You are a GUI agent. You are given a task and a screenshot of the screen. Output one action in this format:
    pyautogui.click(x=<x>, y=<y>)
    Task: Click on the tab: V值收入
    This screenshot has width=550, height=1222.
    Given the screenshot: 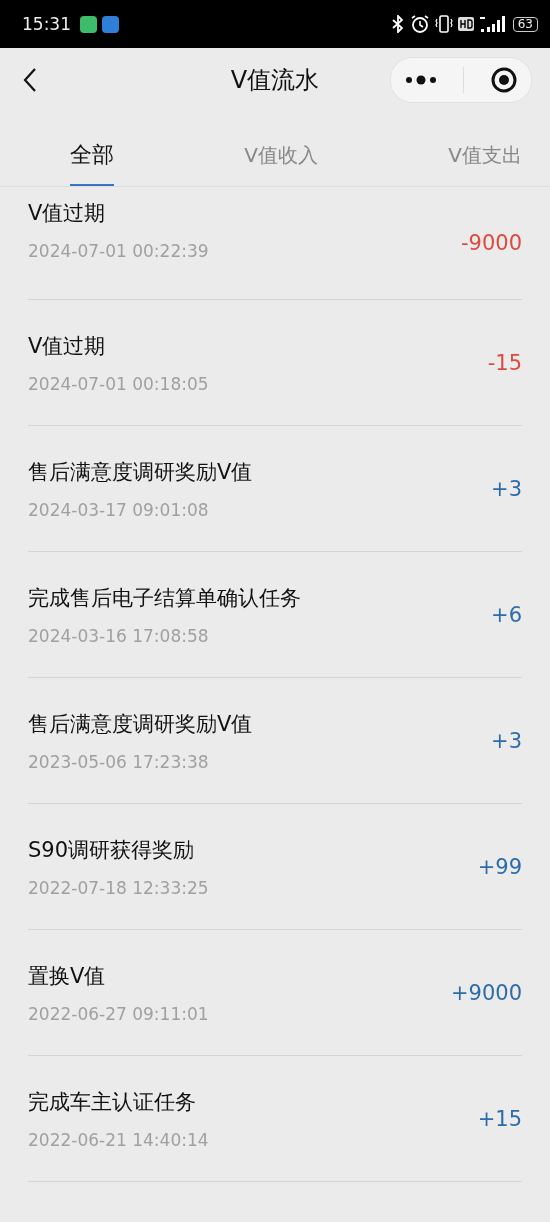 What is the action you would take?
    pyautogui.click(x=281, y=149)
    